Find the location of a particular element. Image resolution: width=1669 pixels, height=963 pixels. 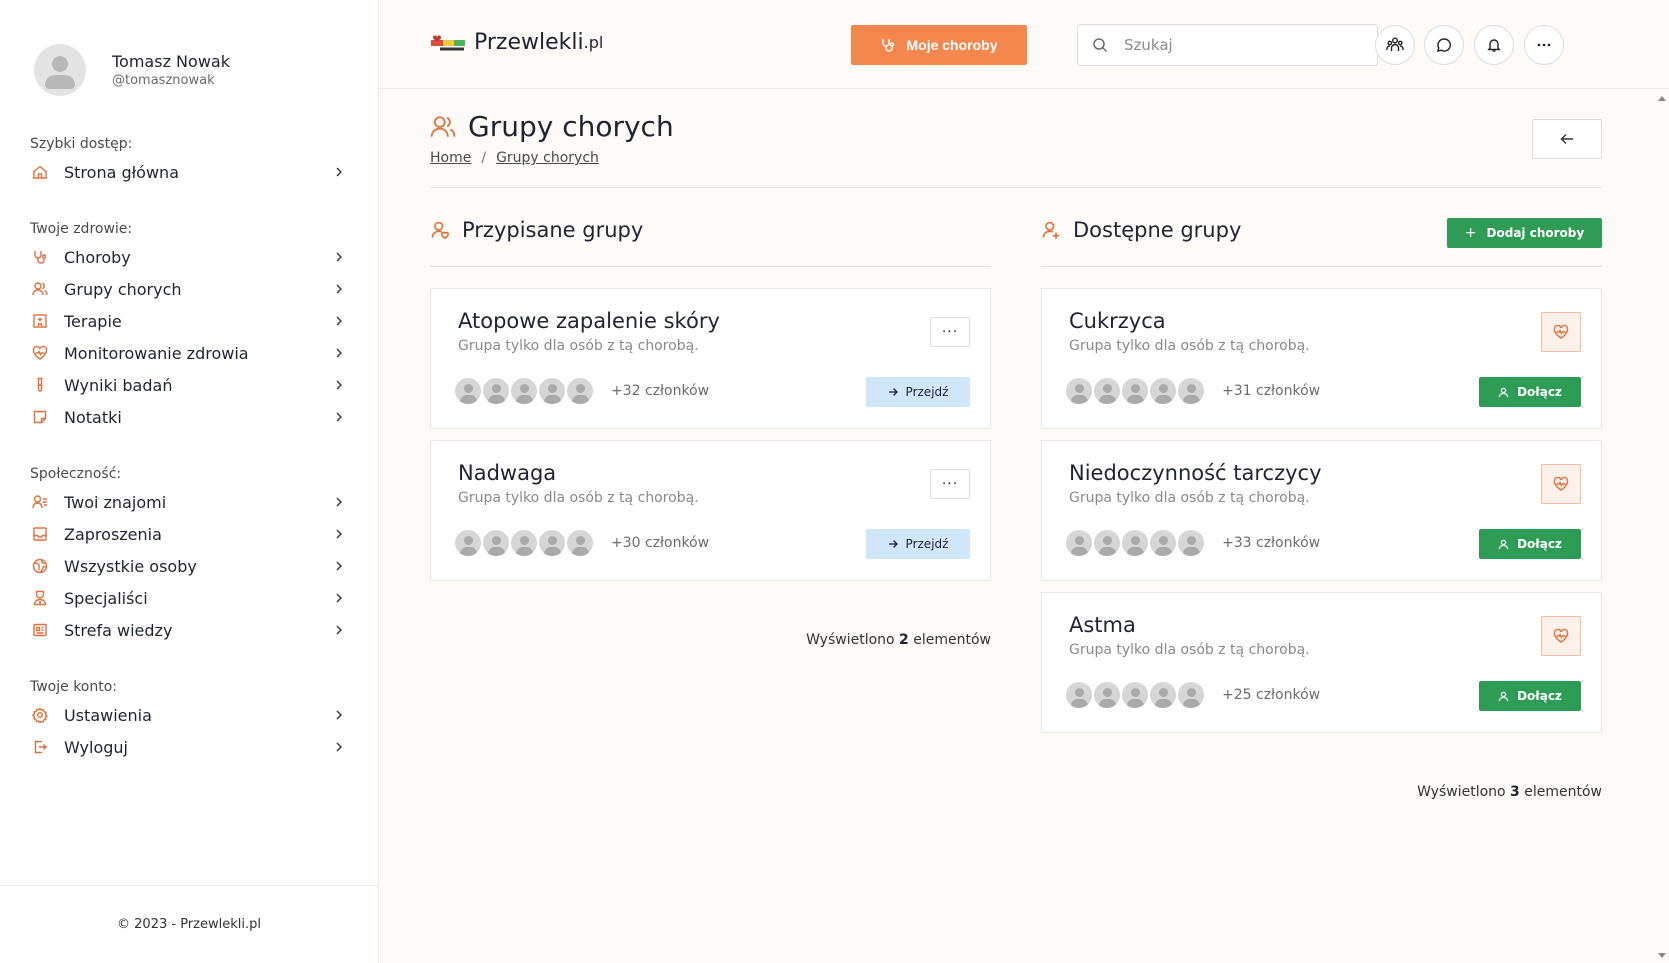

sidebar-item-all-people: Wszystkie osoby is located at coordinates (187, 566).